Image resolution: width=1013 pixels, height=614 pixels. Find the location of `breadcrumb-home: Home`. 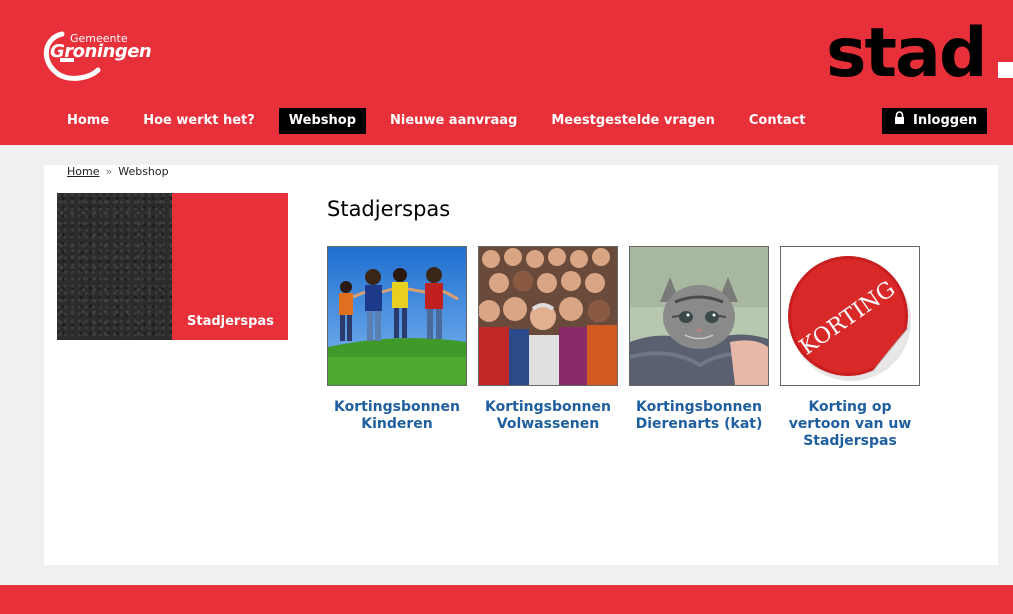

breadcrumb-home: Home is located at coordinates (83, 171).